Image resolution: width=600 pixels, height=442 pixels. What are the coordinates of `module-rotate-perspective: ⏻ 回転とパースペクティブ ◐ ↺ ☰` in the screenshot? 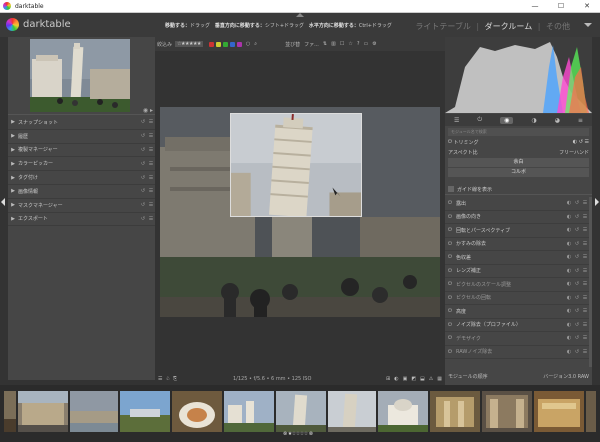 It's located at (518, 231).